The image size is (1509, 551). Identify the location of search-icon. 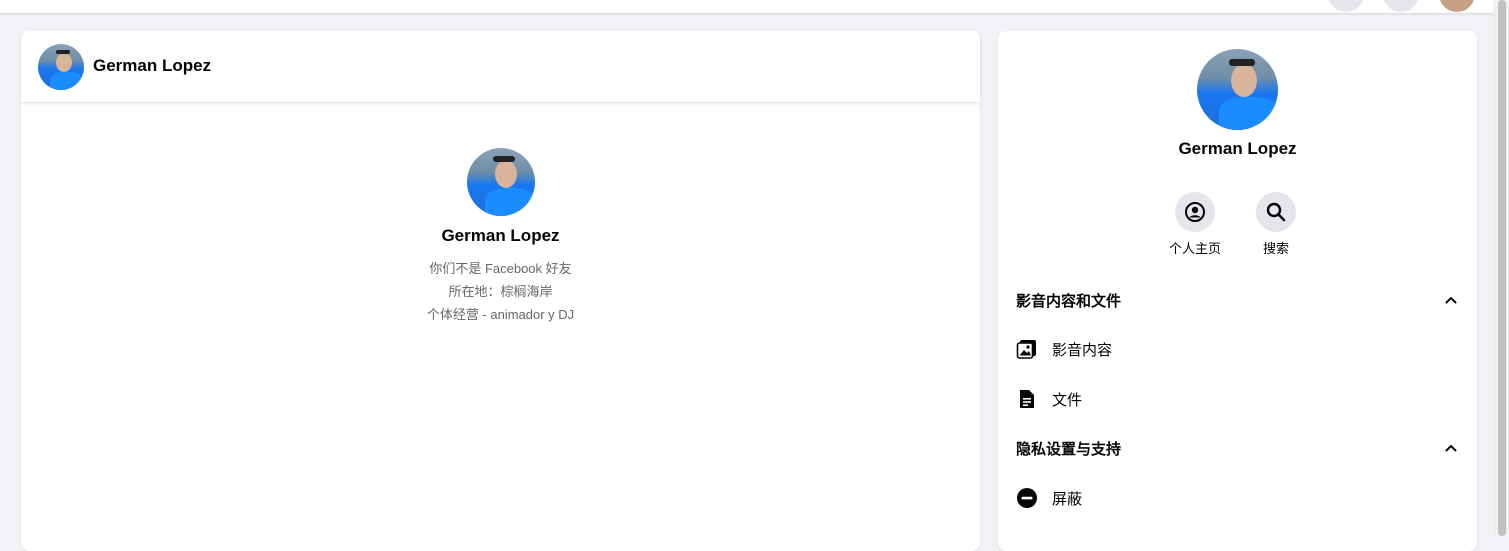
(1276, 212).